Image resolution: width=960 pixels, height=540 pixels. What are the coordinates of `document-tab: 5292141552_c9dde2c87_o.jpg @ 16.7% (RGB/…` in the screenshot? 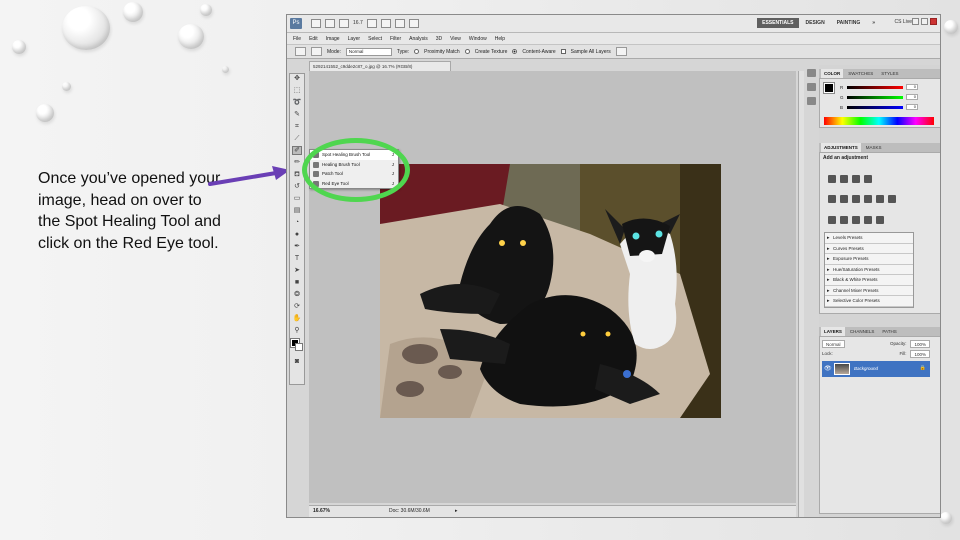 It's located at (380, 66).